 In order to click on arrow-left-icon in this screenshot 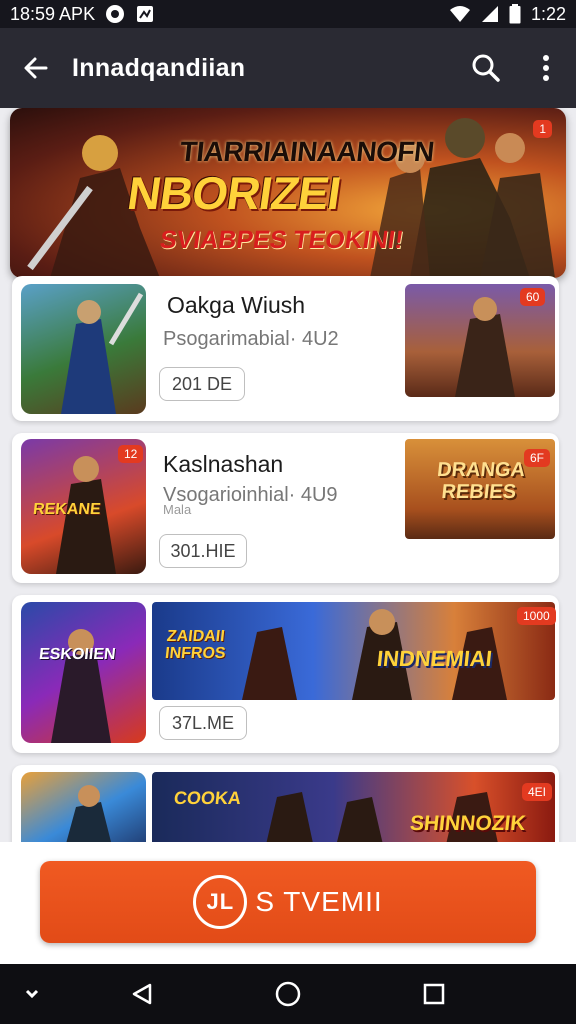, I will do `click(36, 68)`.